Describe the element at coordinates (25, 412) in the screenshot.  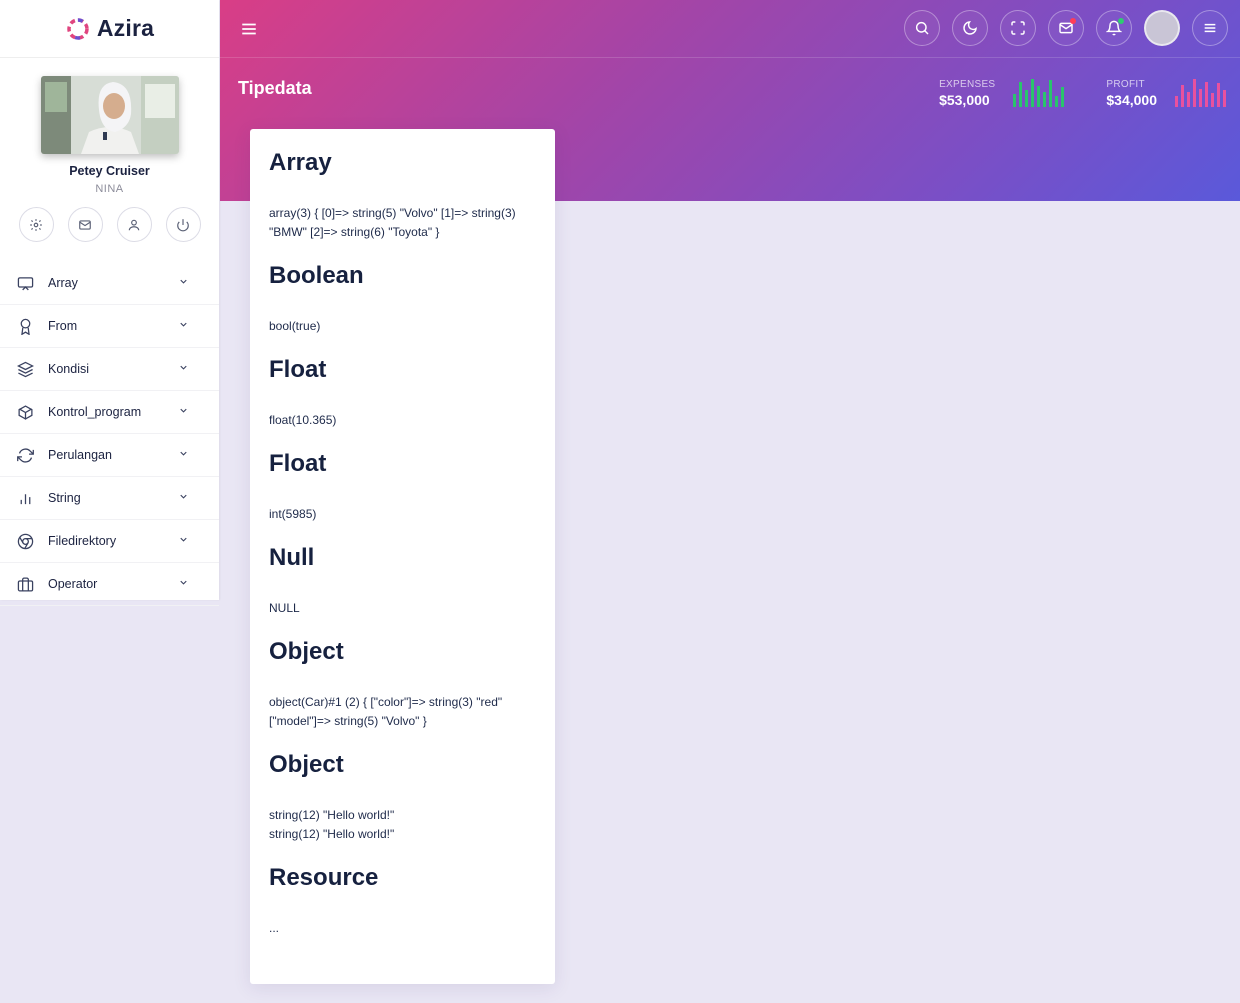
I see `box-icon` at that location.